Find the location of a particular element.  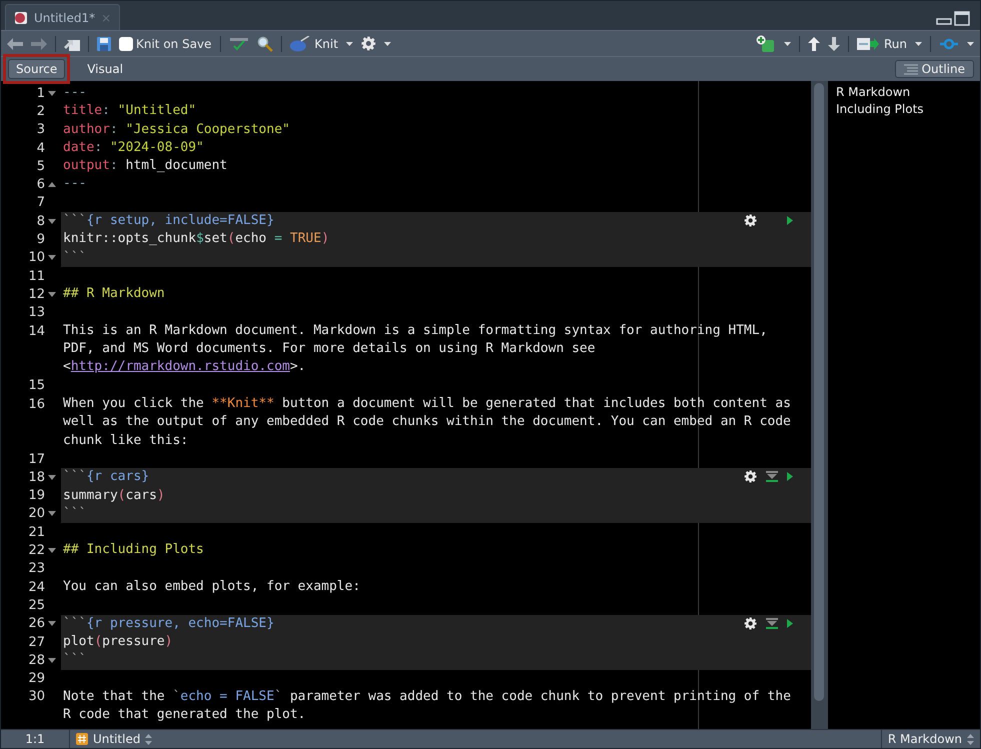

knit-button: Knit is located at coordinates (314, 44).